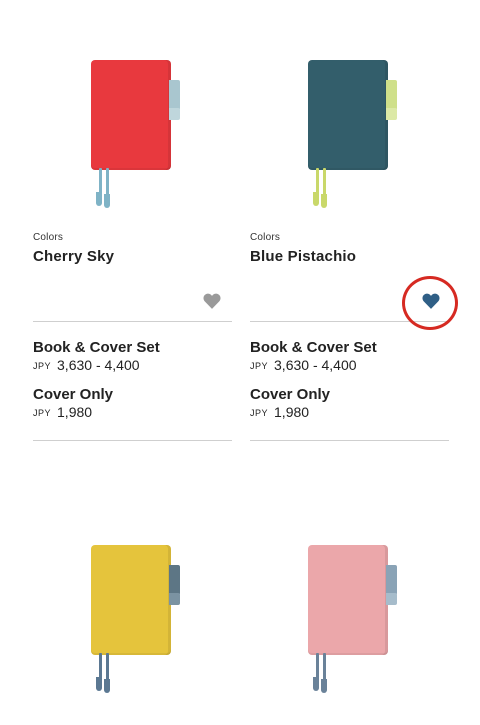 Image resolution: width=480 pixels, height=725 pixels. I want to click on favorite-button, so click(212, 301).